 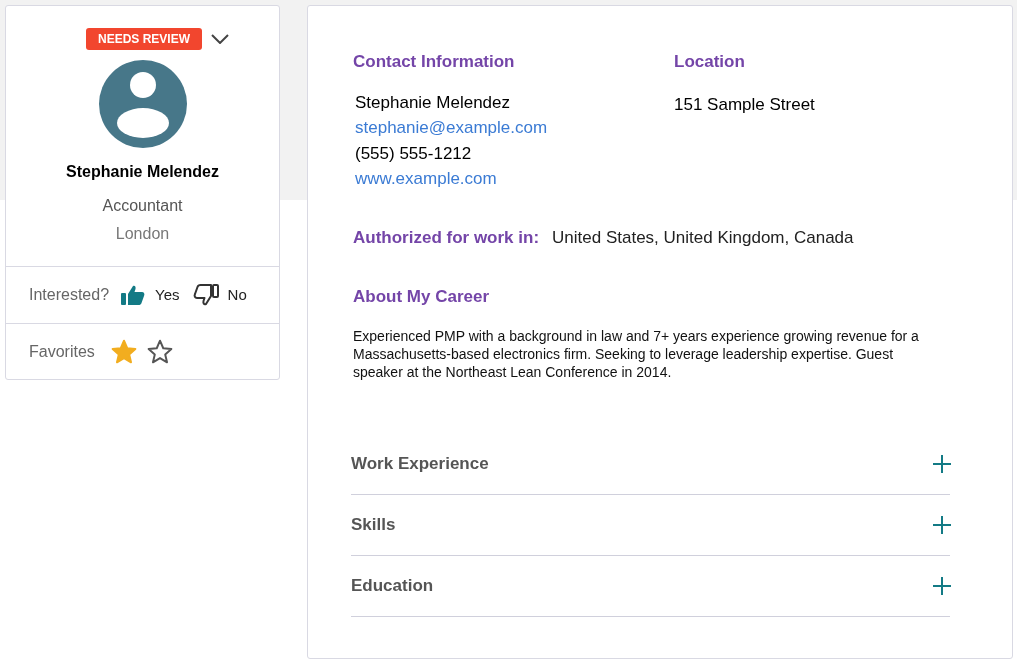 What do you see at coordinates (69, 295) in the screenshot?
I see `interested-label: Interested?` at bounding box center [69, 295].